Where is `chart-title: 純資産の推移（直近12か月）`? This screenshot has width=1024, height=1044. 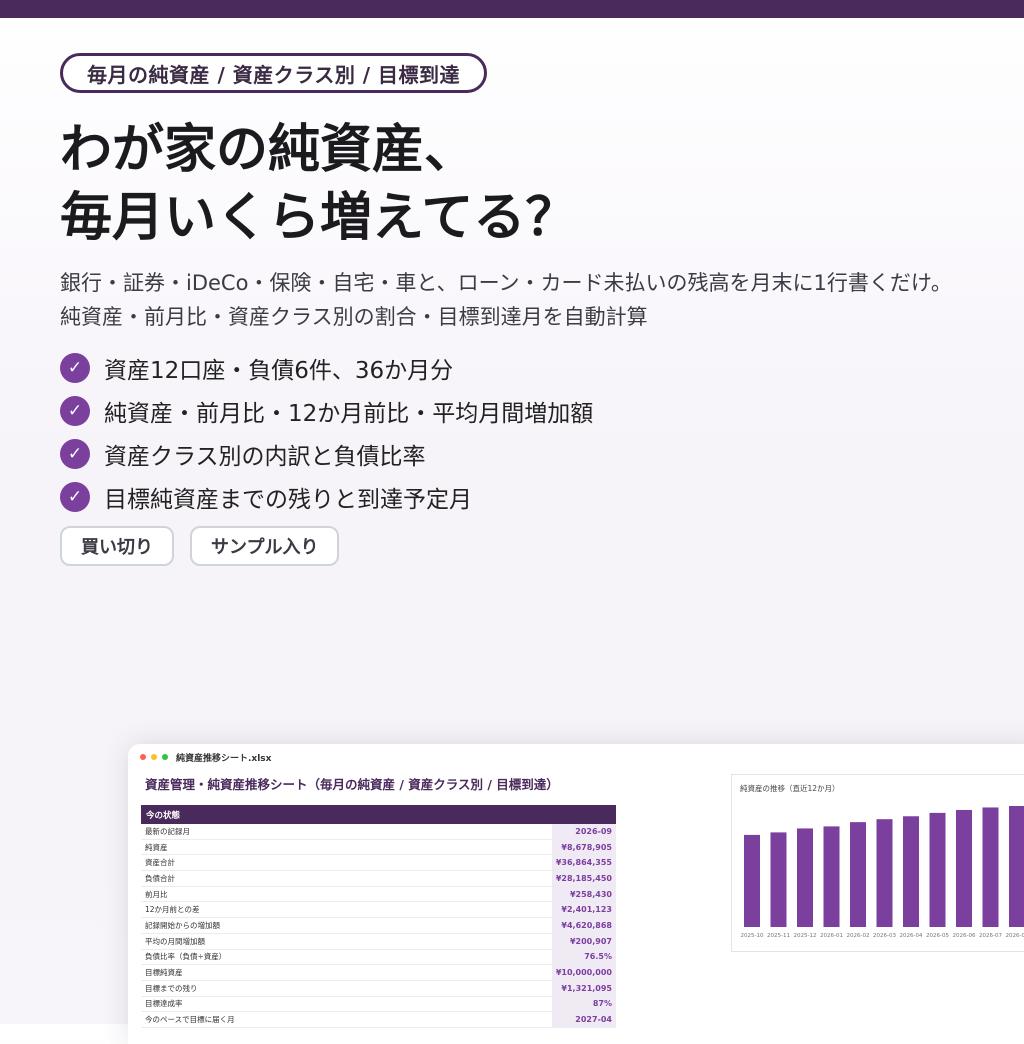
chart-title: 純資産の推移（直近12か月） is located at coordinates (790, 788).